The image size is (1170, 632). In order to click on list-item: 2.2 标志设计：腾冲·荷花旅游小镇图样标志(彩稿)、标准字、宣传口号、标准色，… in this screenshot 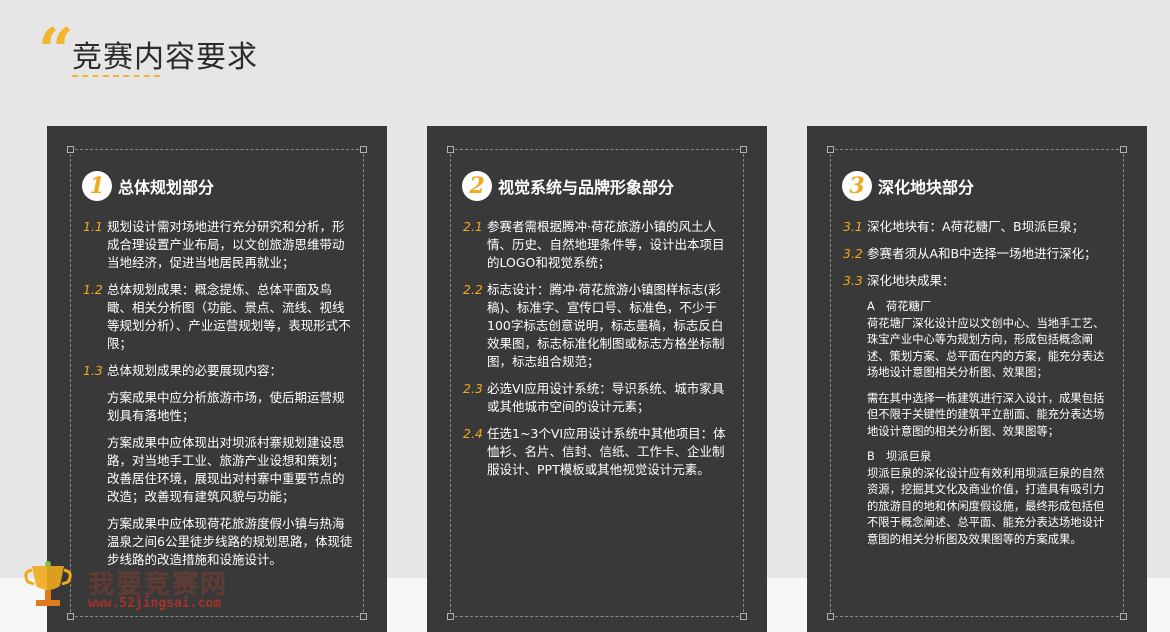, I will do `click(599, 326)`.